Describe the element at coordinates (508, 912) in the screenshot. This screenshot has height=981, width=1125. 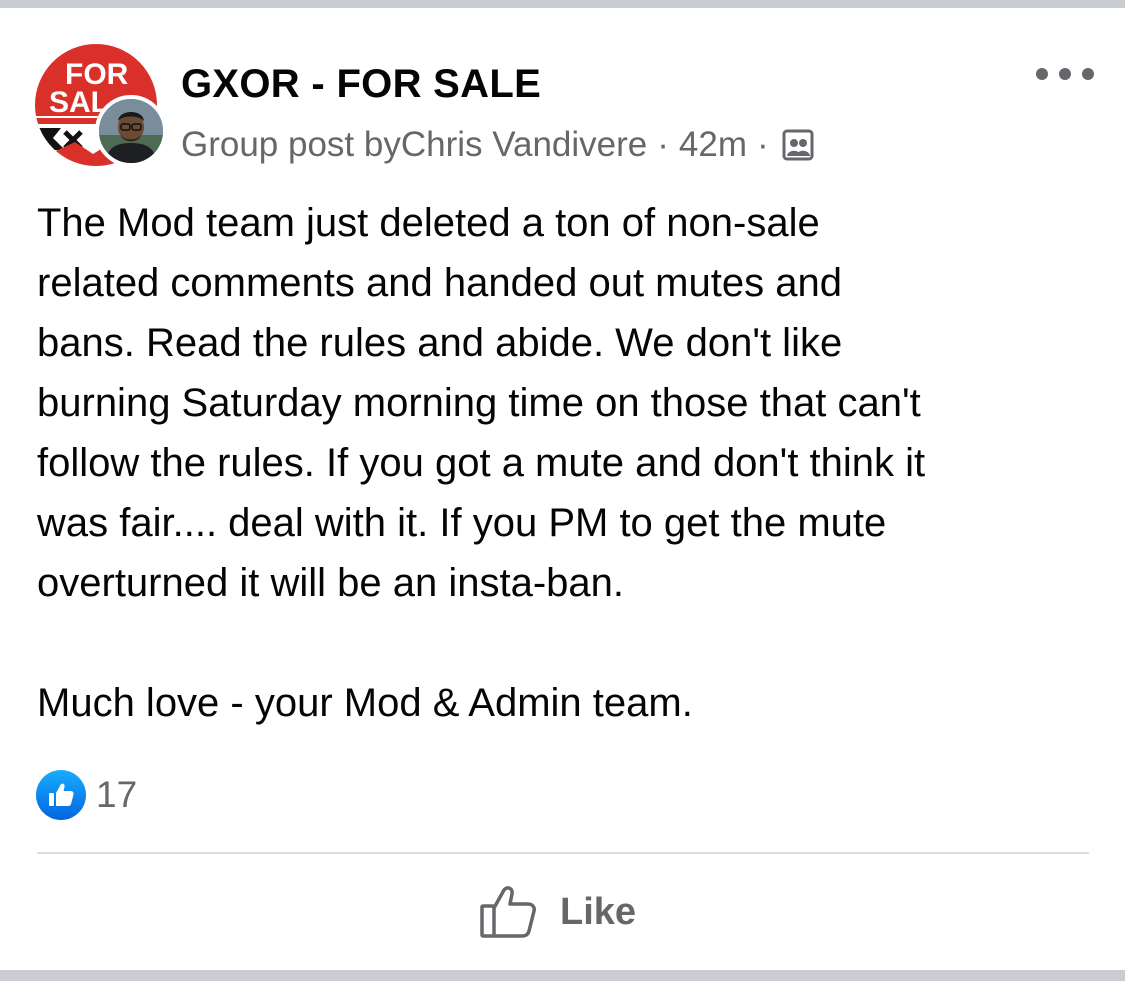
I see `thumbs-up-icon` at that location.